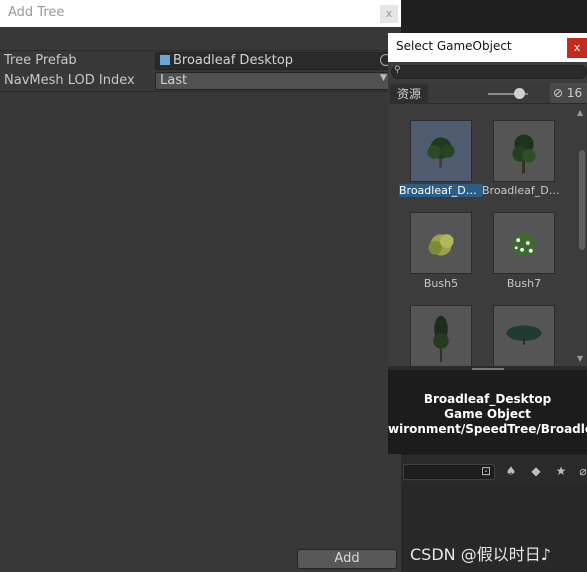 This screenshot has height=572, width=587. Describe the element at coordinates (489, 72) in the screenshot. I see `search-input` at that location.